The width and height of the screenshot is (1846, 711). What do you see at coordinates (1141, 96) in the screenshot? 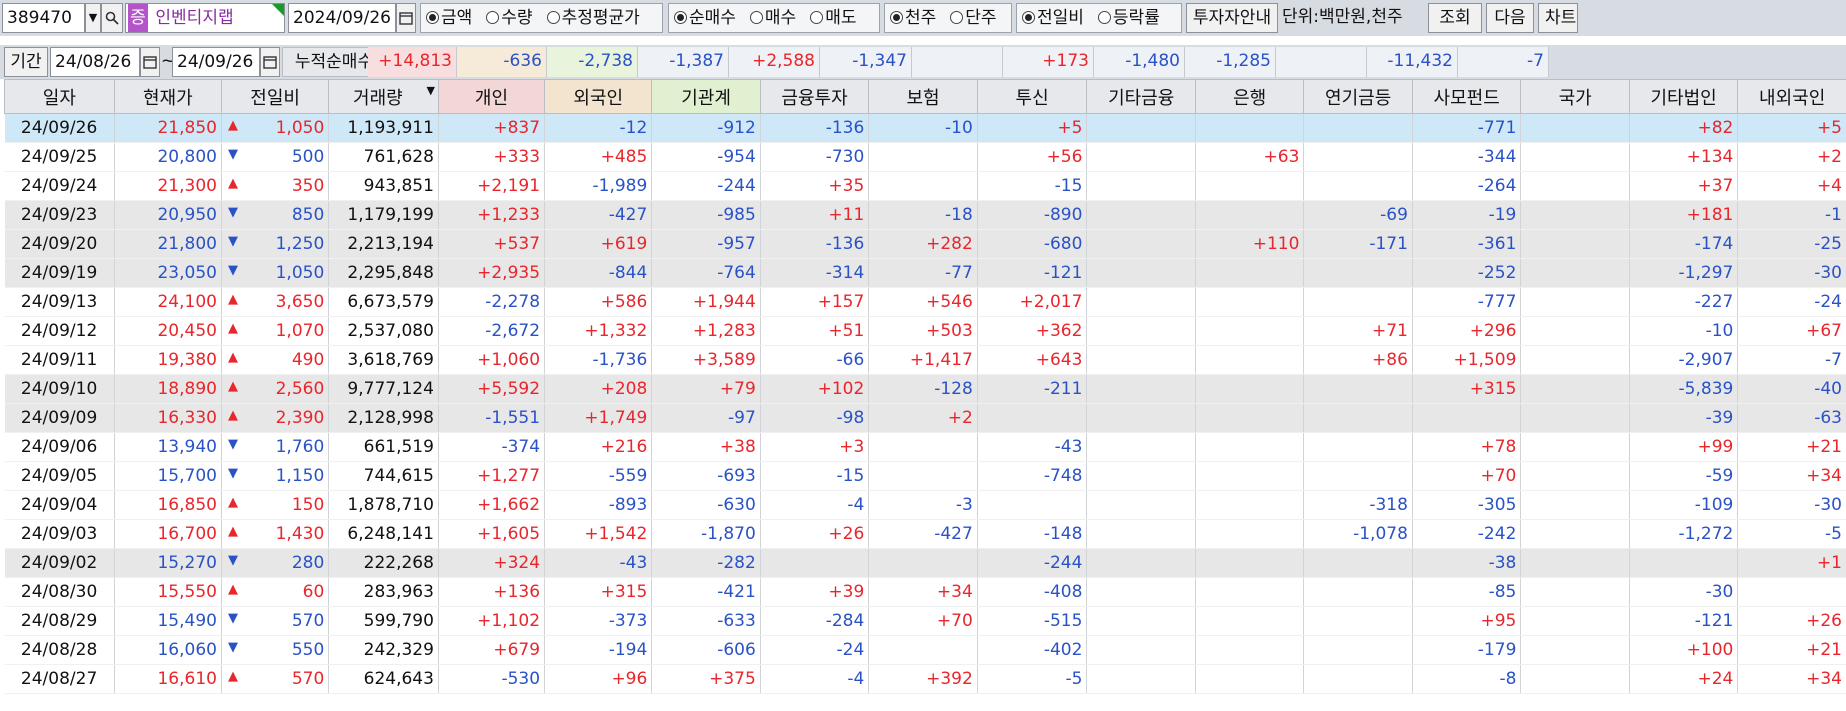
I see `column-header: 기타금융` at bounding box center [1141, 96].